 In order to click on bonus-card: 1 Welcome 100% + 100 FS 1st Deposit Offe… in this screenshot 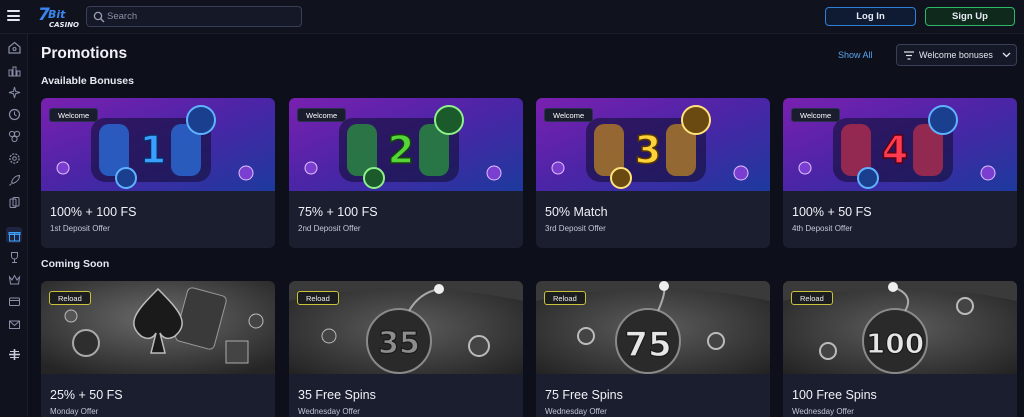, I will do `click(158, 173)`.